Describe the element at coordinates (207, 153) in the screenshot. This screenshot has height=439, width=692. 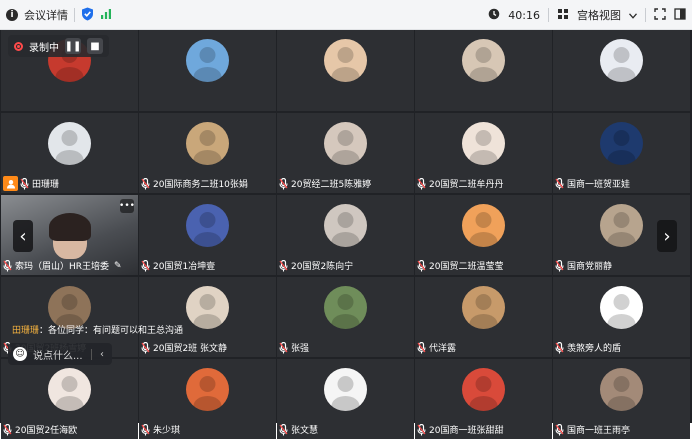
I see `participant-tile: 20国际商务二班10张娟` at that location.